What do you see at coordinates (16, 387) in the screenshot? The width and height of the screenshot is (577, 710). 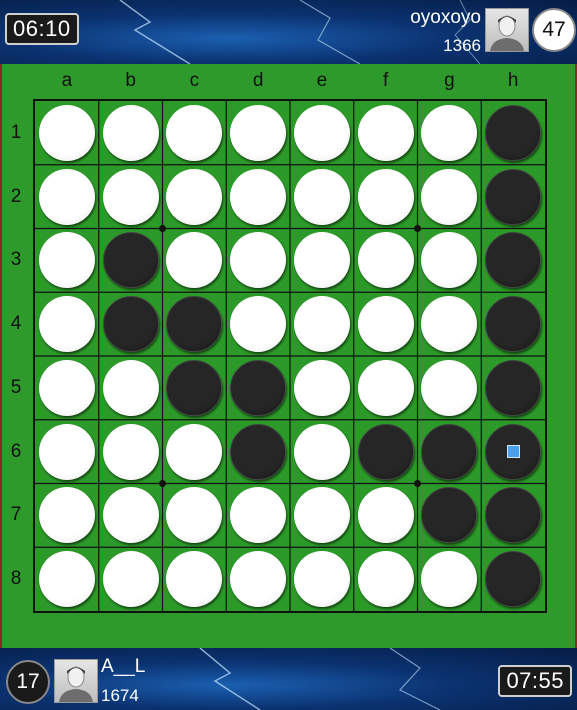 I see `row-label-5: 5` at bounding box center [16, 387].